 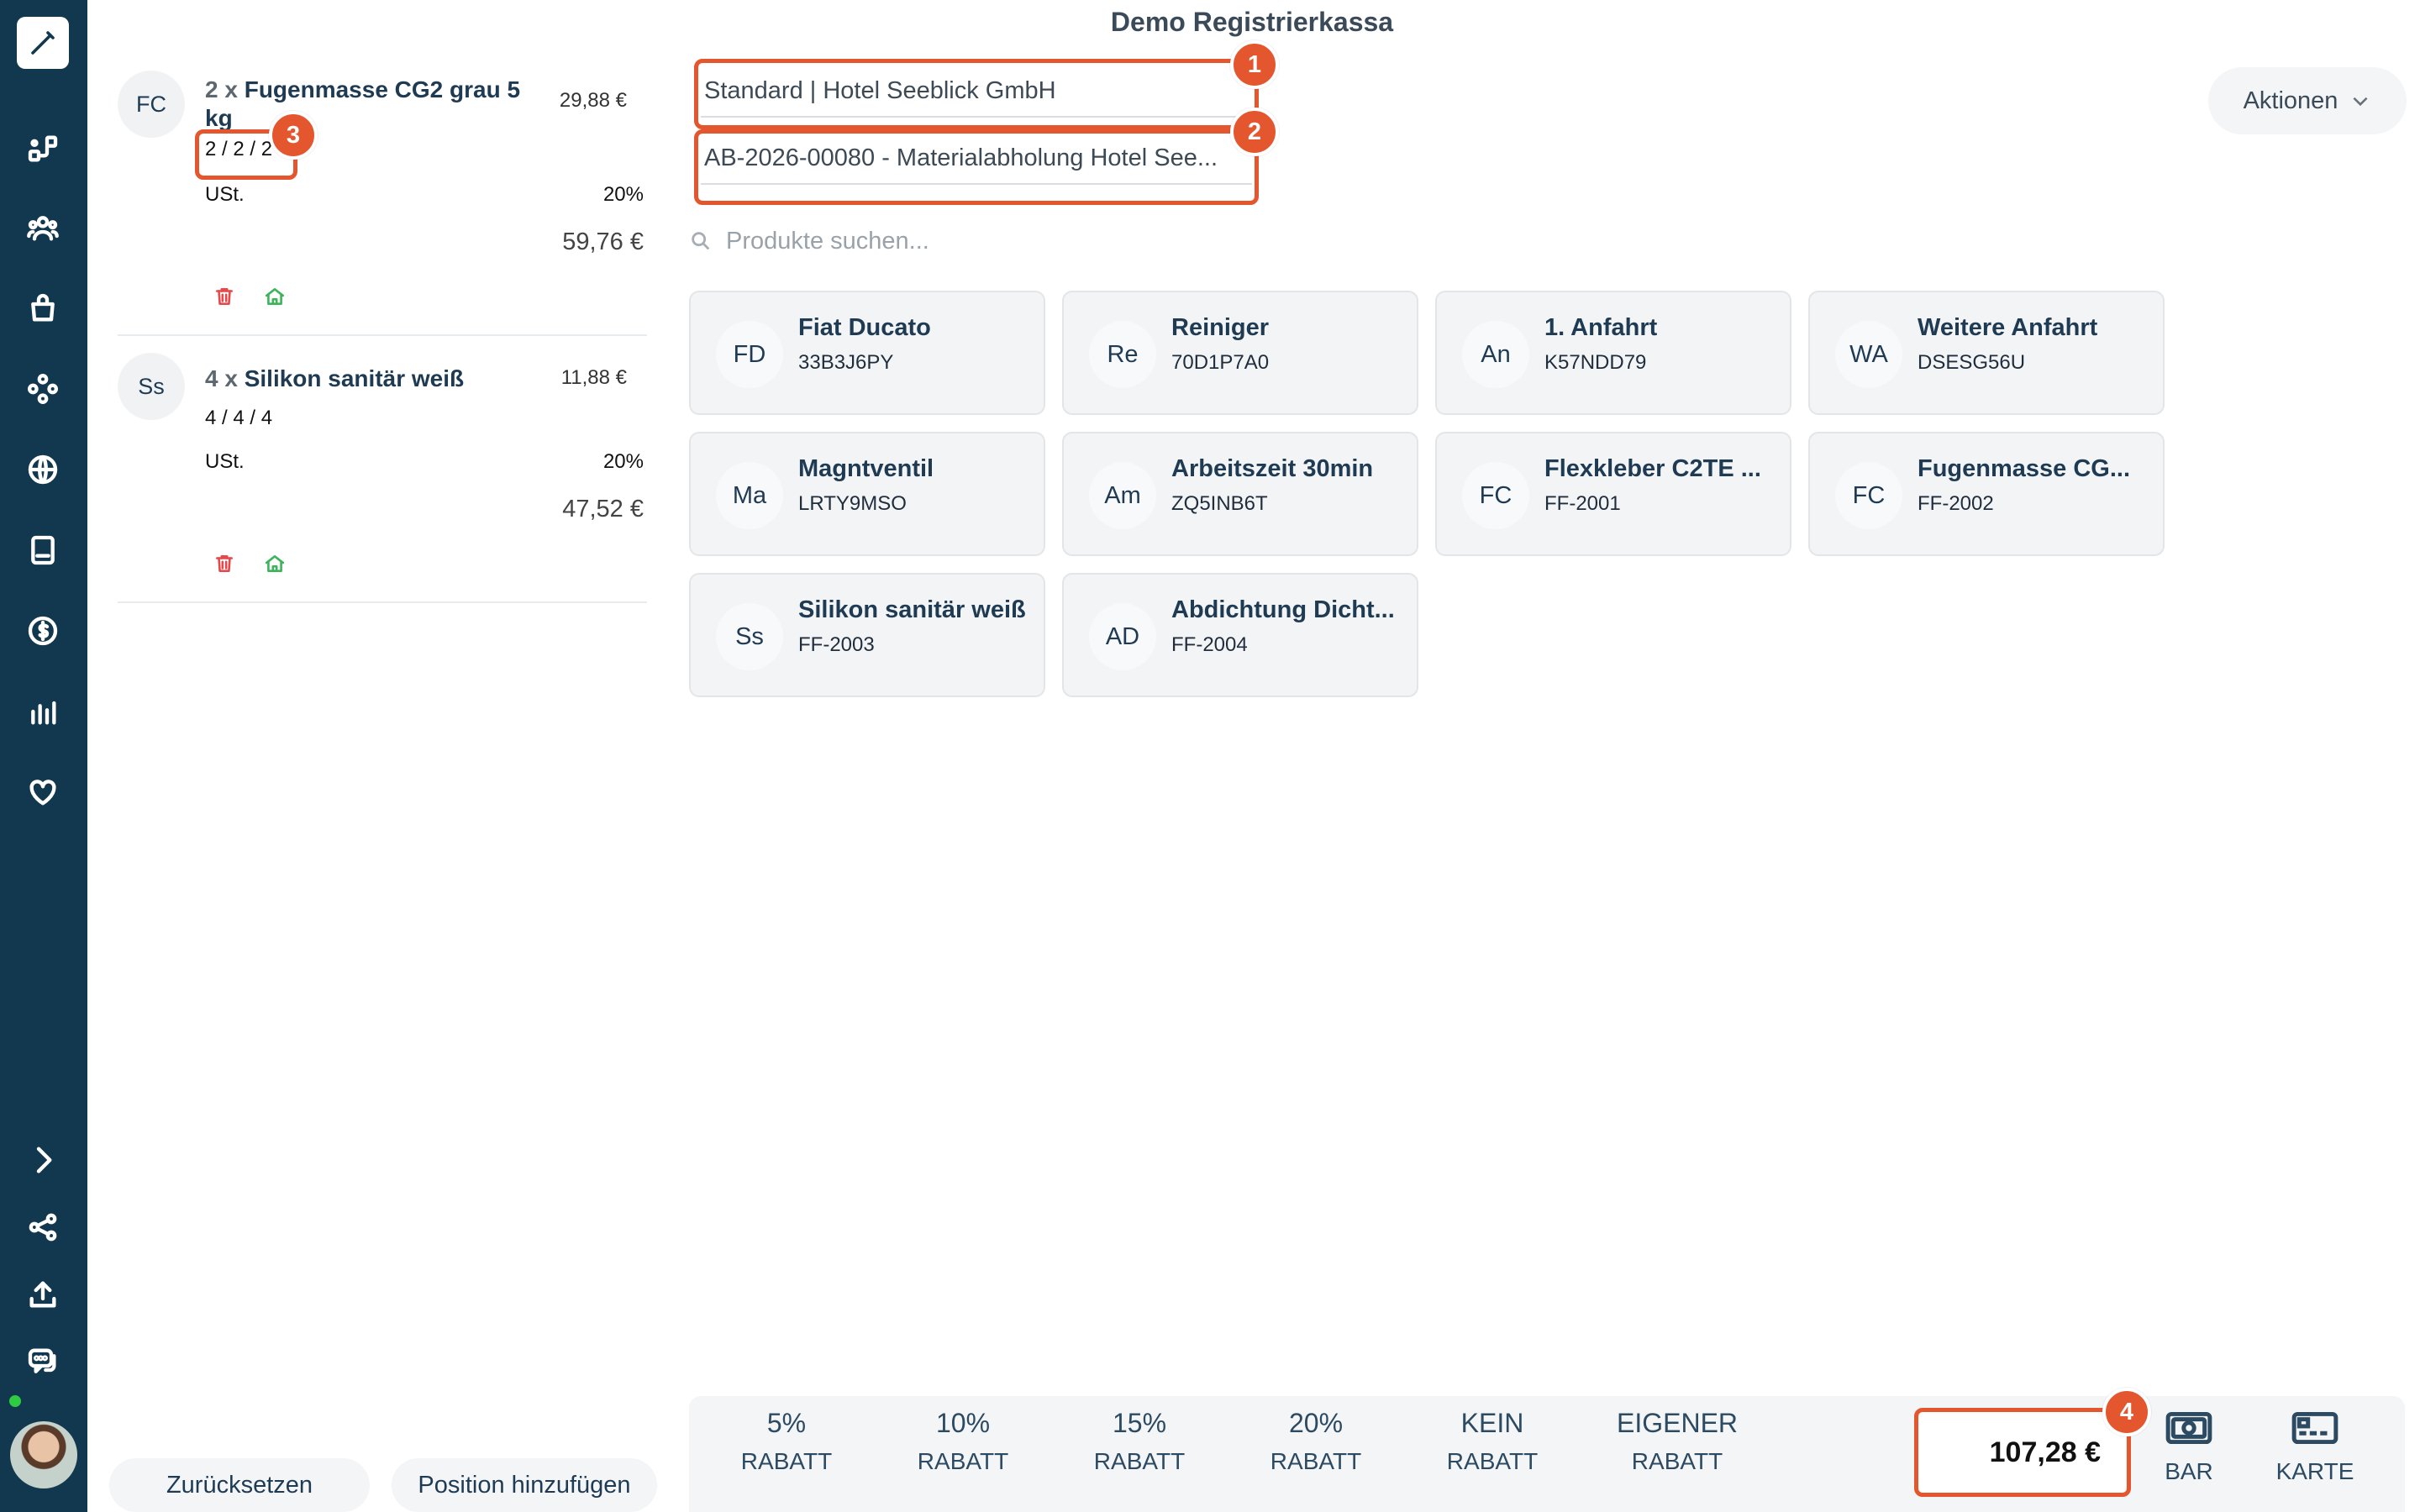 What do you see at coordinates (1240, 353) in the screenshot?
I see `product-tile: Re Reiniger 70D1P7A0` at bounding box center [1240, 353].